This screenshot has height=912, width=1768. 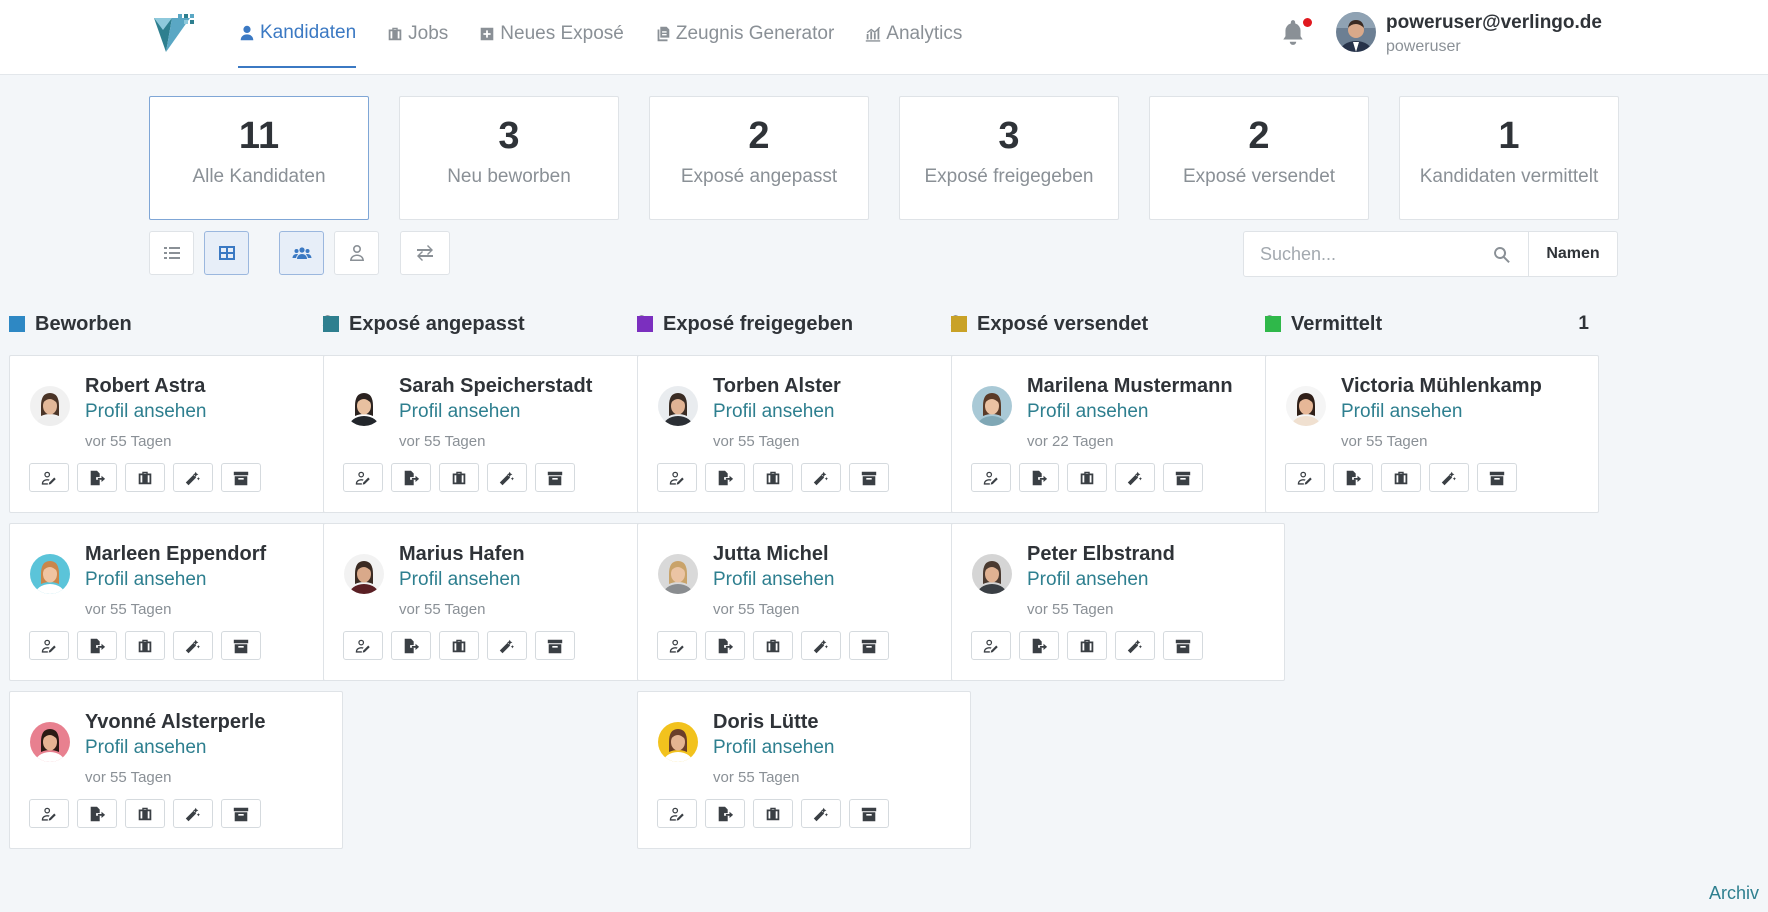 I want to click on candidate-card: Torben Alster Profil ansehen vor 55 Tagen, so click(x=804, y=434).